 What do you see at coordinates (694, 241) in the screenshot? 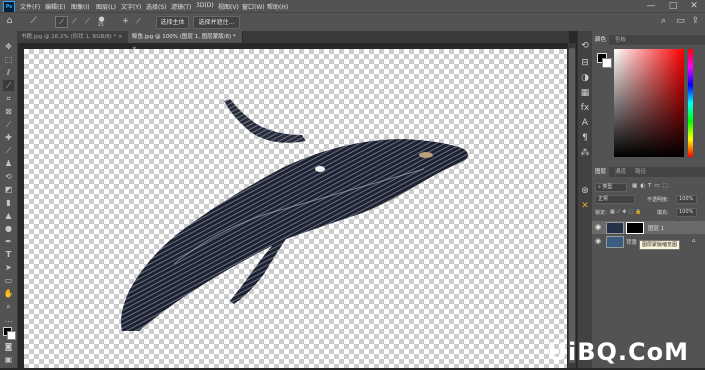
I see `lock-icon: ⌂` at bounding box center [694, 241].